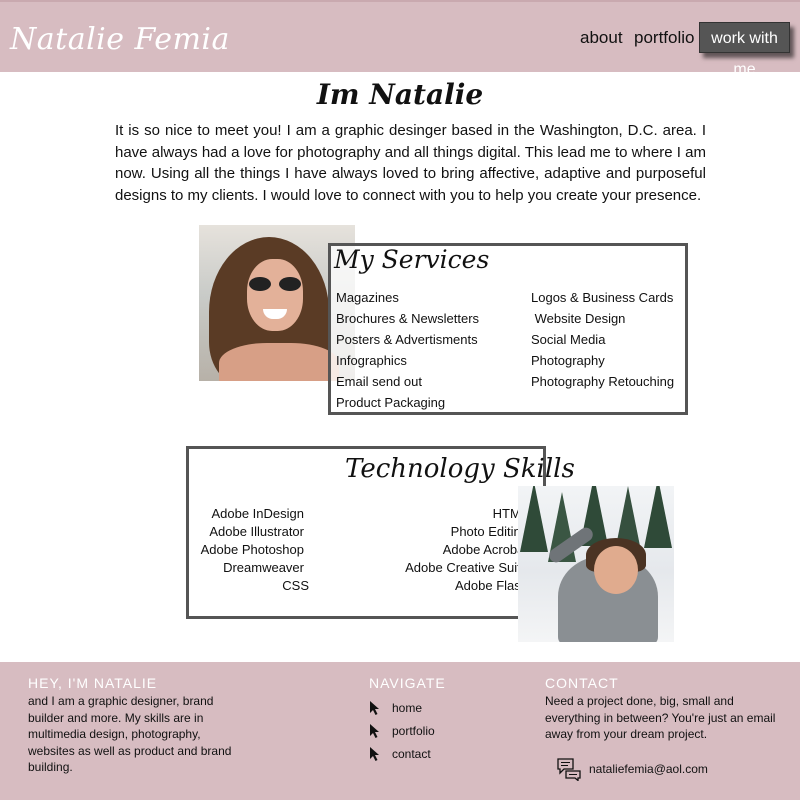  What do you see at coordinates (603, 381) in the screenshot?
I see `service-item: Photography Retouching` at bounding box center [603, 381].